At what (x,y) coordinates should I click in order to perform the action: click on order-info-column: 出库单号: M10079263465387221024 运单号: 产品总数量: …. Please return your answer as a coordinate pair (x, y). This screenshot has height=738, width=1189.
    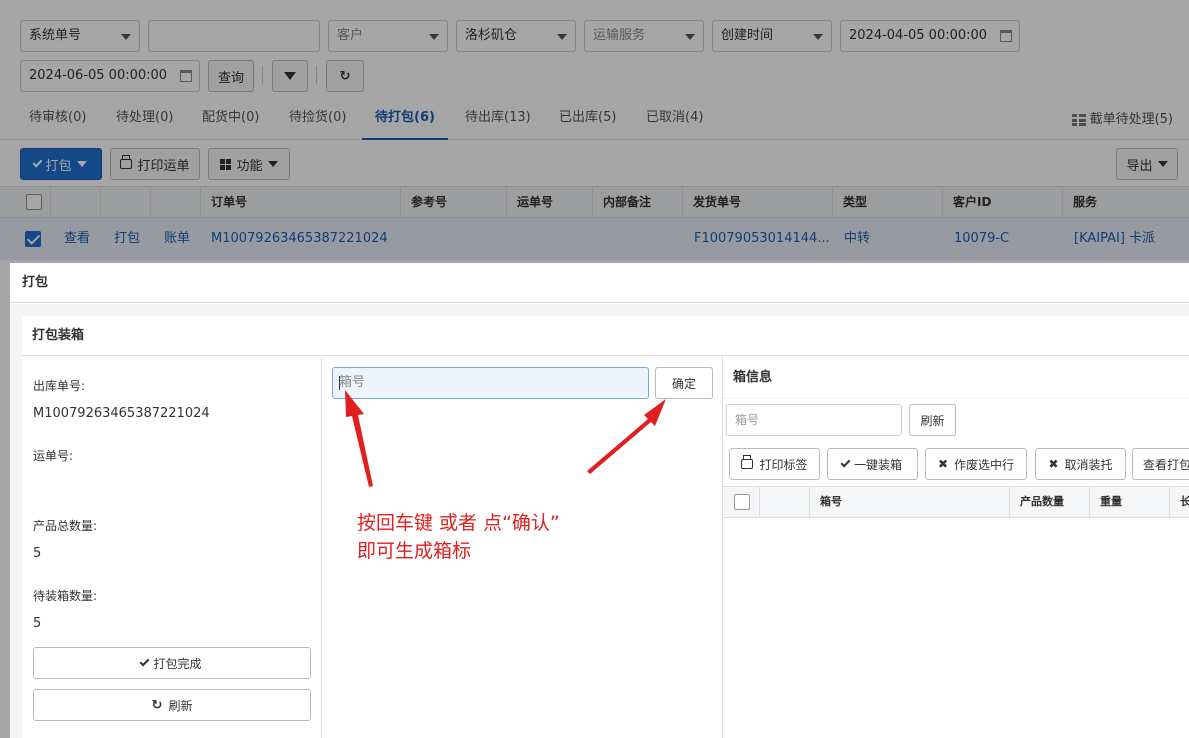
    Looking at the image, I should click on (172, 547).